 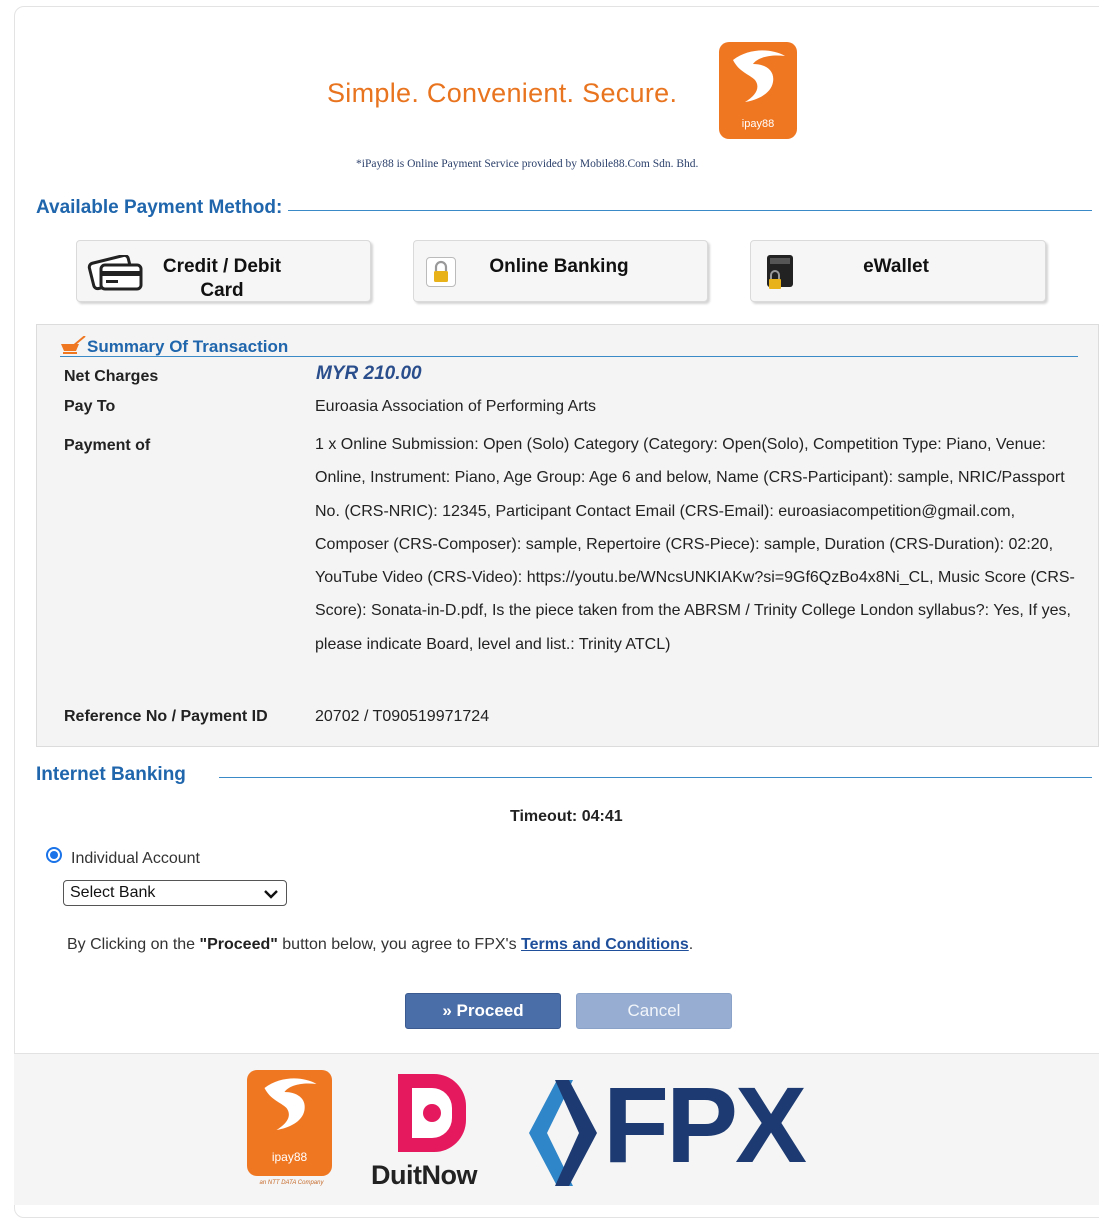 I want to click on payment-of-label: Payment of, so click(x=107, y=445).